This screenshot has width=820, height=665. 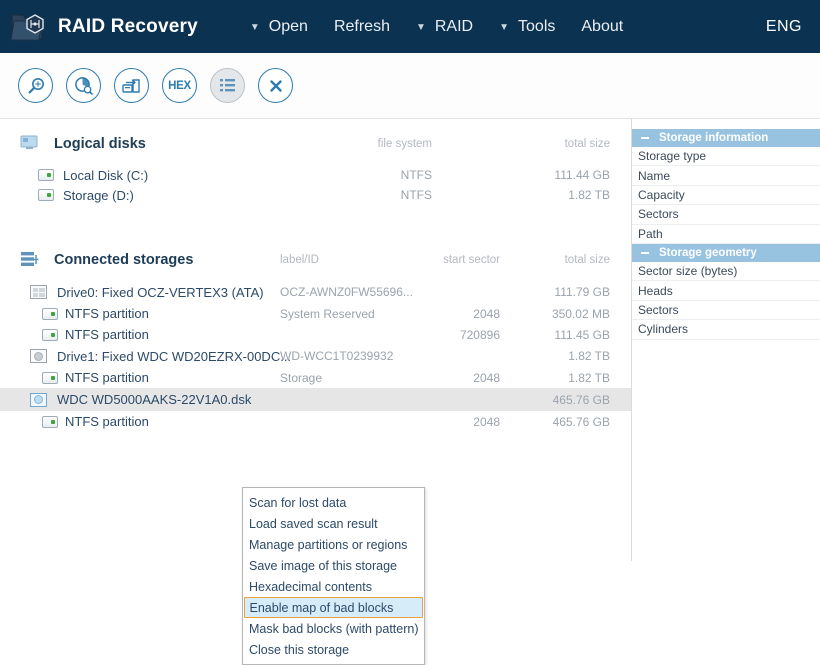 I want to click on storage-label-id: System Reserved, so click(x=327, y=313).